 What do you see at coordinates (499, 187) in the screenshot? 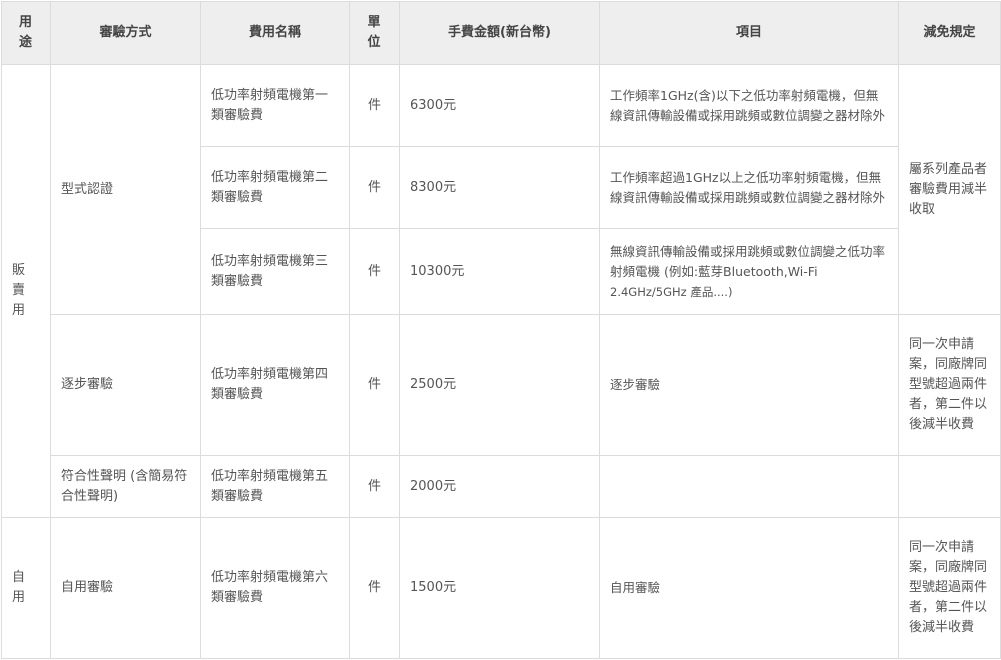
I see `amount-cell: 8300元` at bounding box center [499, 187].